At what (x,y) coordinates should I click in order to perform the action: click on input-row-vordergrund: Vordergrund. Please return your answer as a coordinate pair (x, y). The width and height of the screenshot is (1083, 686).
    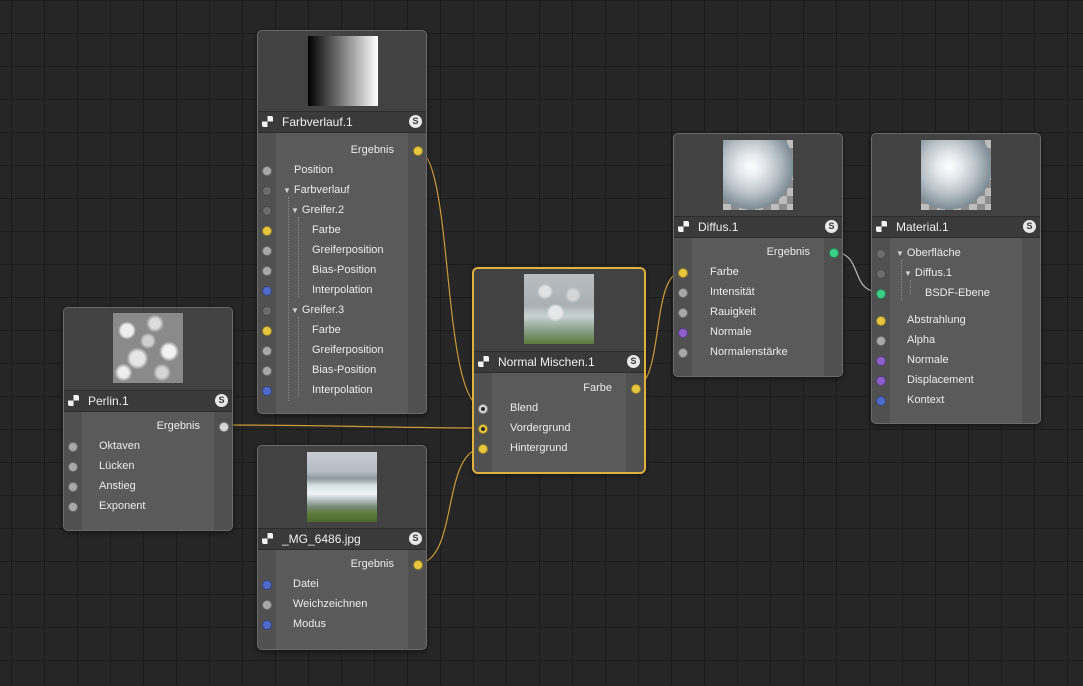
    Looking at the image, I should click on (559, 429).